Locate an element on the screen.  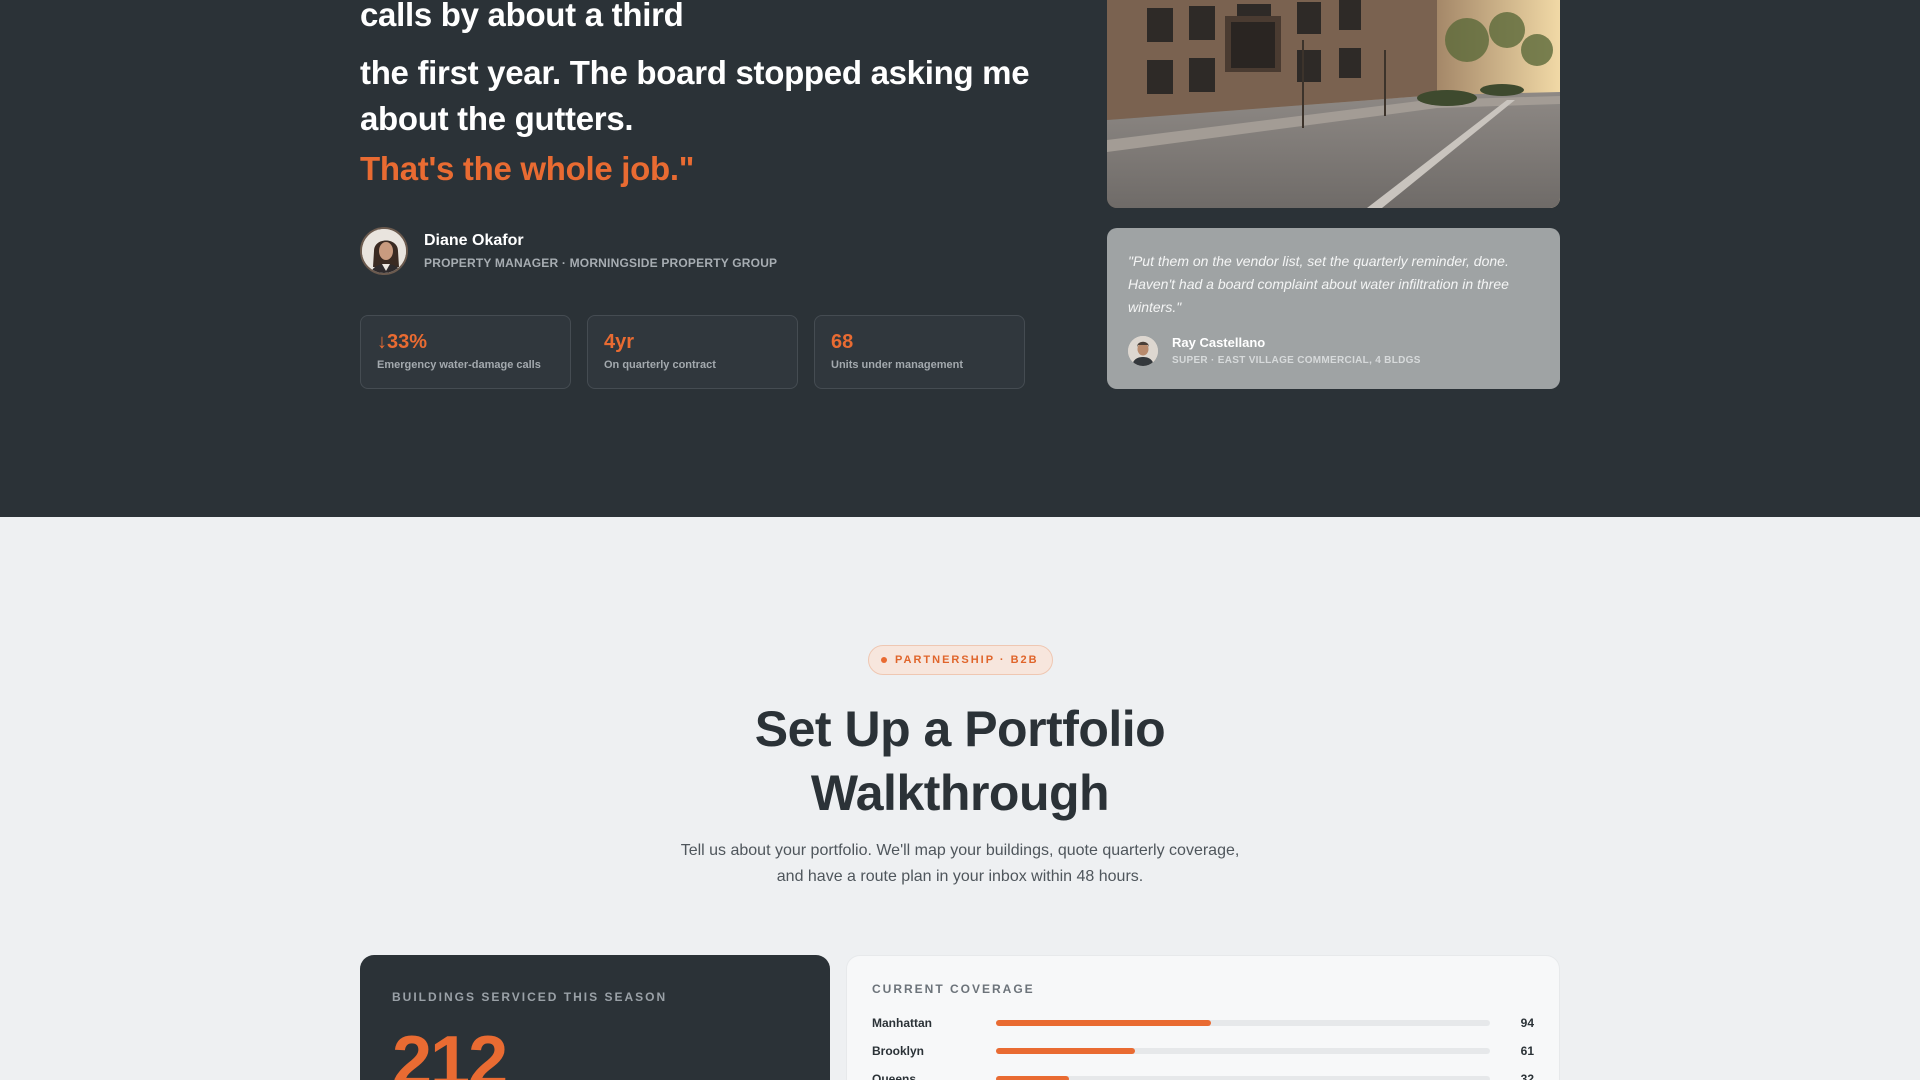
card-label: BUILDINGS SERVICED THIS SEASON is located at coordinates (530, 997).